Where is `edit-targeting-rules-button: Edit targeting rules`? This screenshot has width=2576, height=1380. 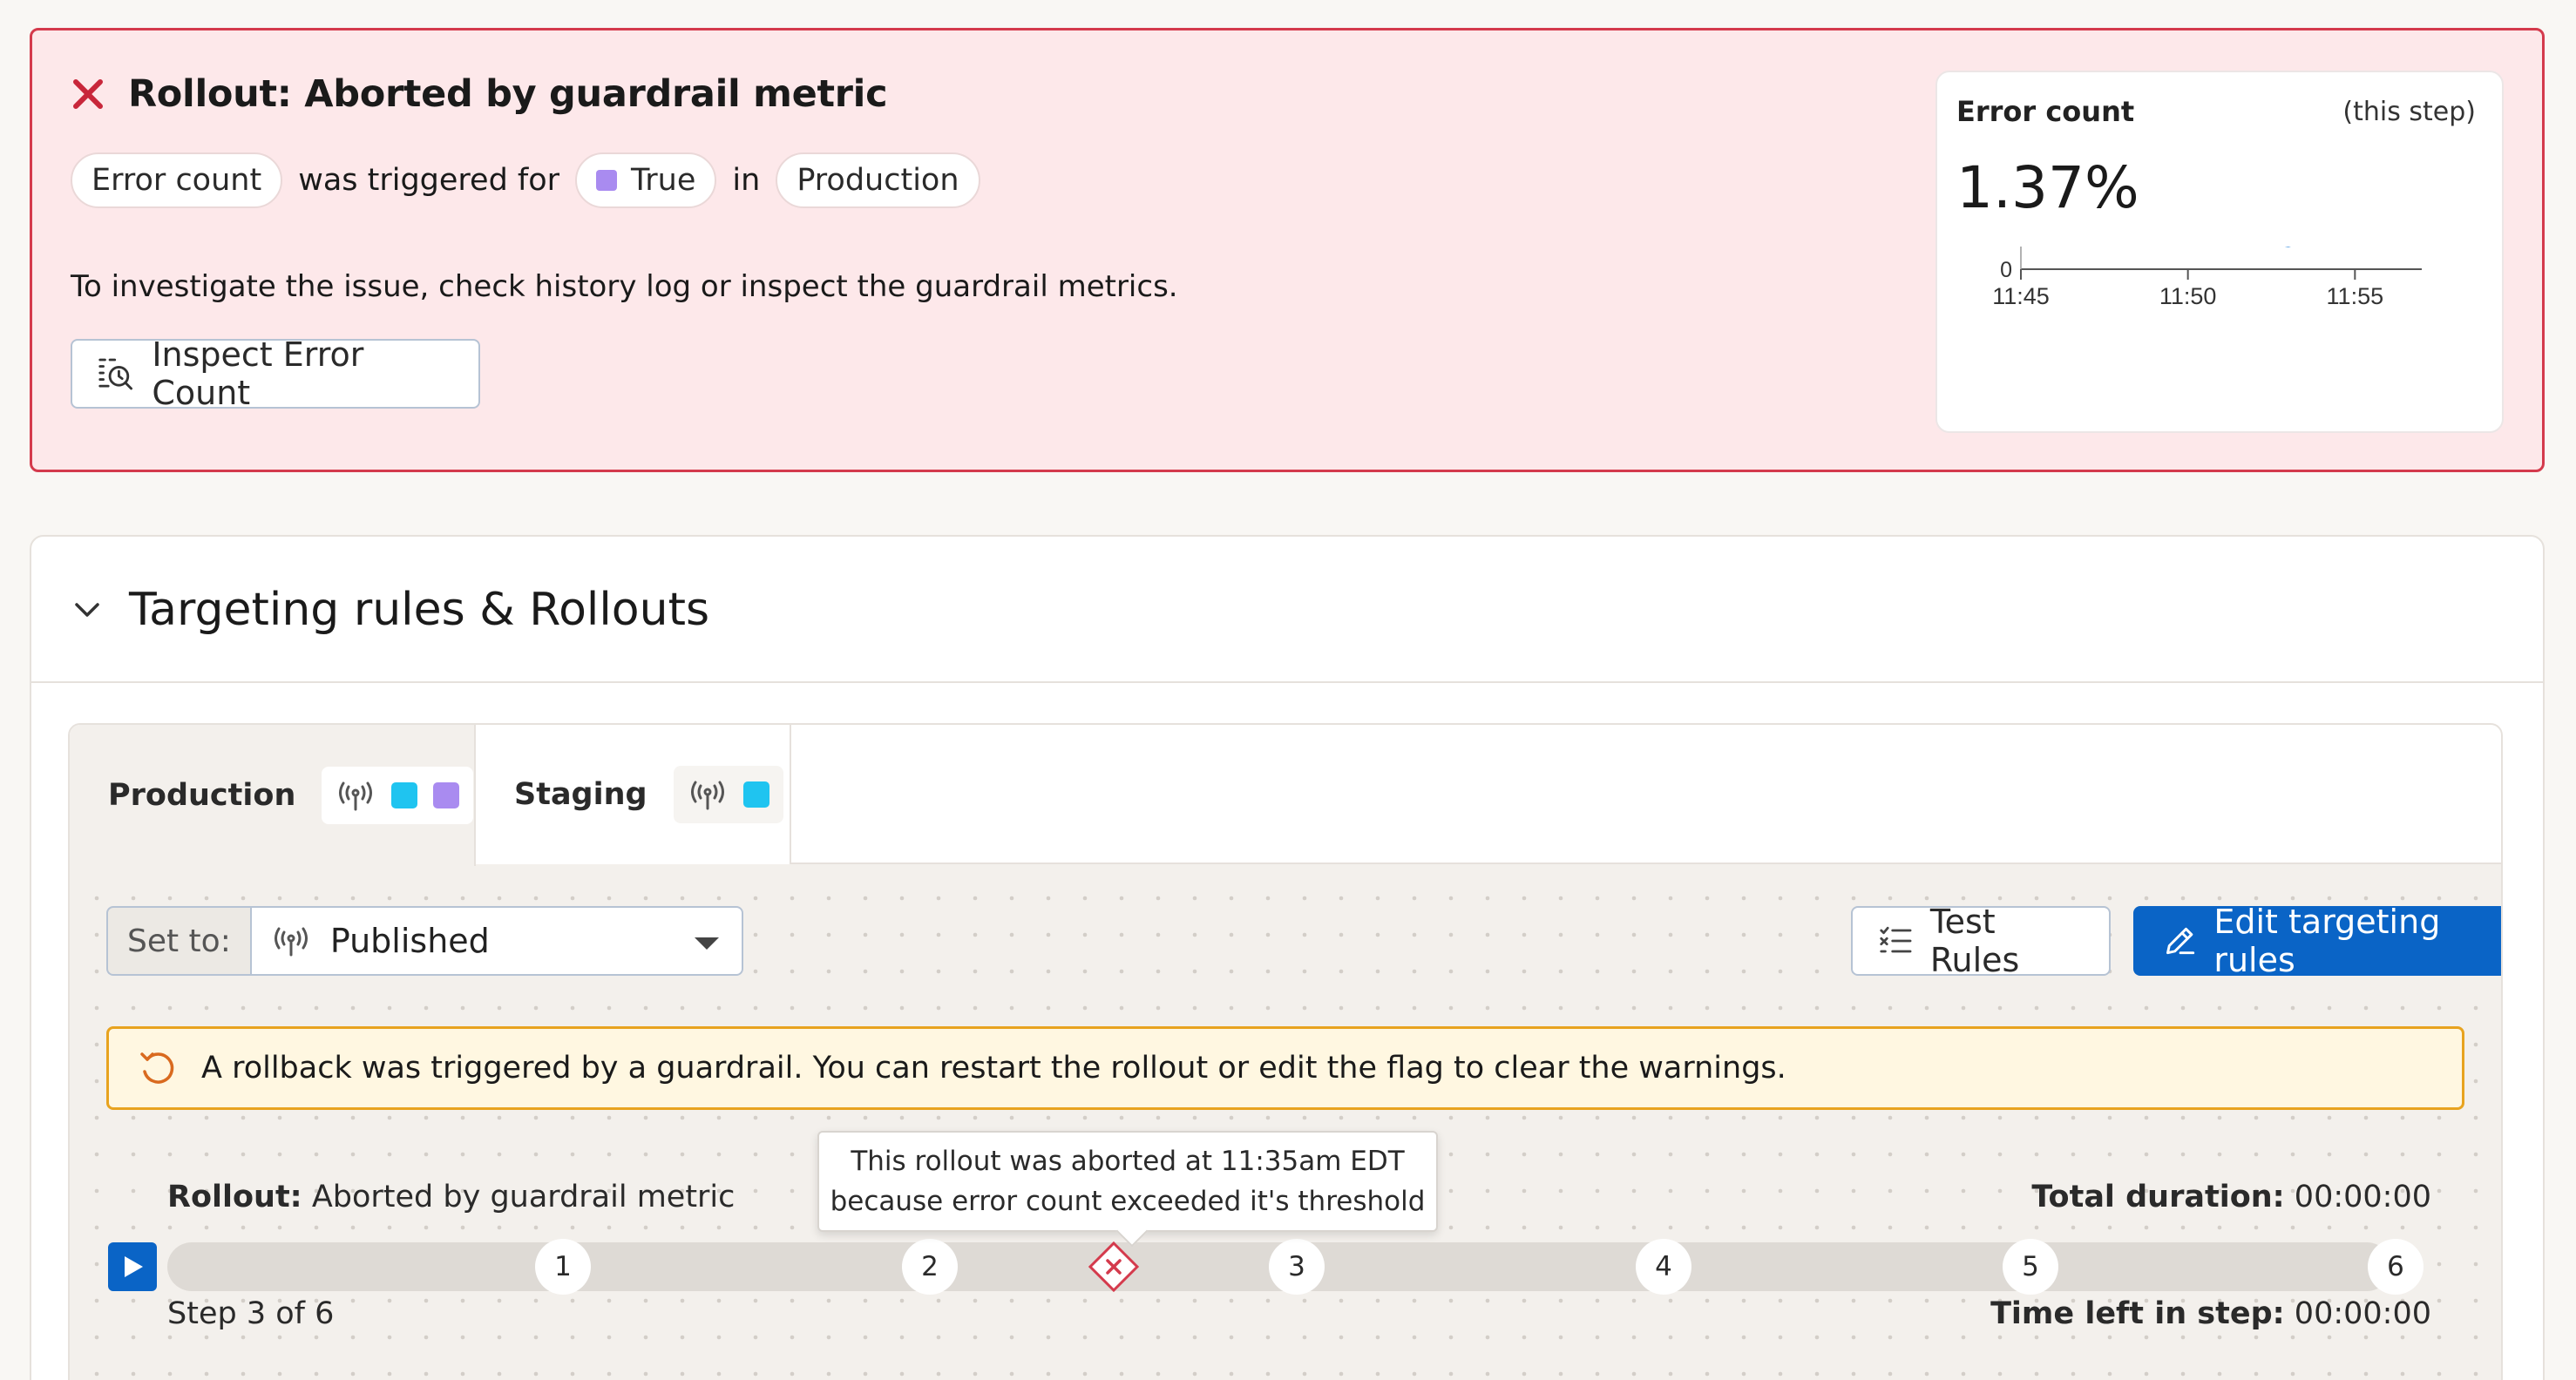
edit-targeting-rules-button: Edit targeting rules is located at coordinates (2317, 941).